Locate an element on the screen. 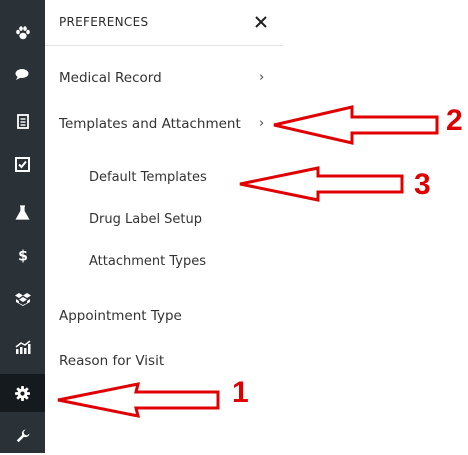  close-button is located at coordinates (261, 22).